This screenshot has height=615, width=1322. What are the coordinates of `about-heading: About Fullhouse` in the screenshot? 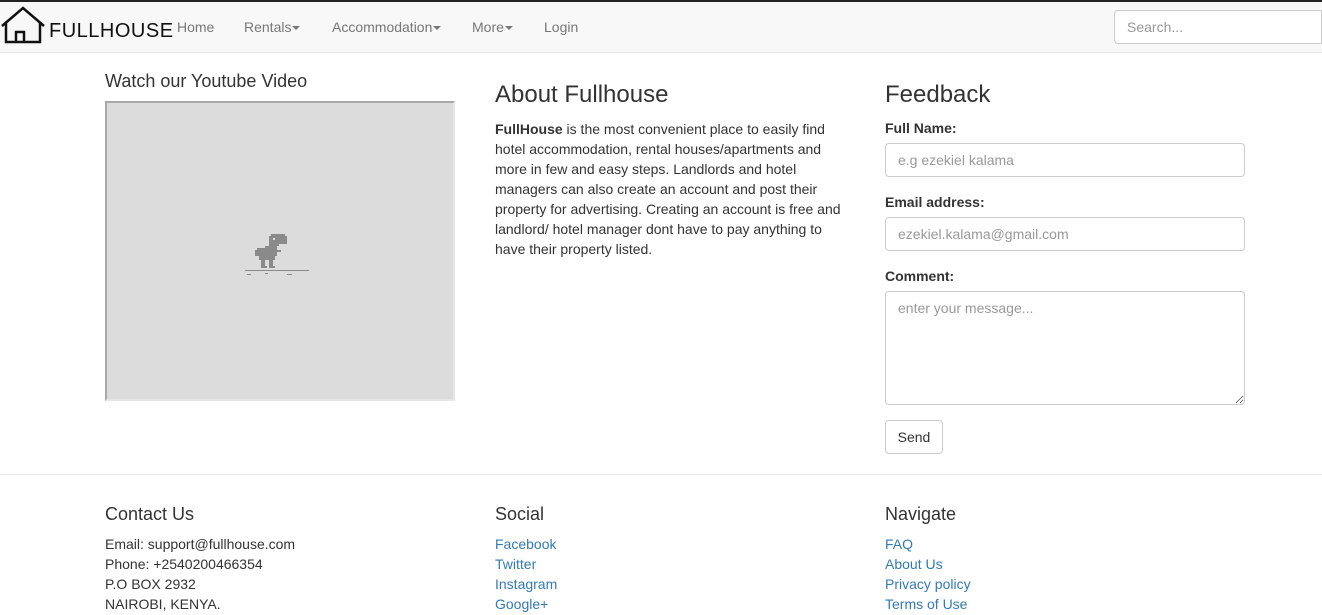 It's located at (582, 94).